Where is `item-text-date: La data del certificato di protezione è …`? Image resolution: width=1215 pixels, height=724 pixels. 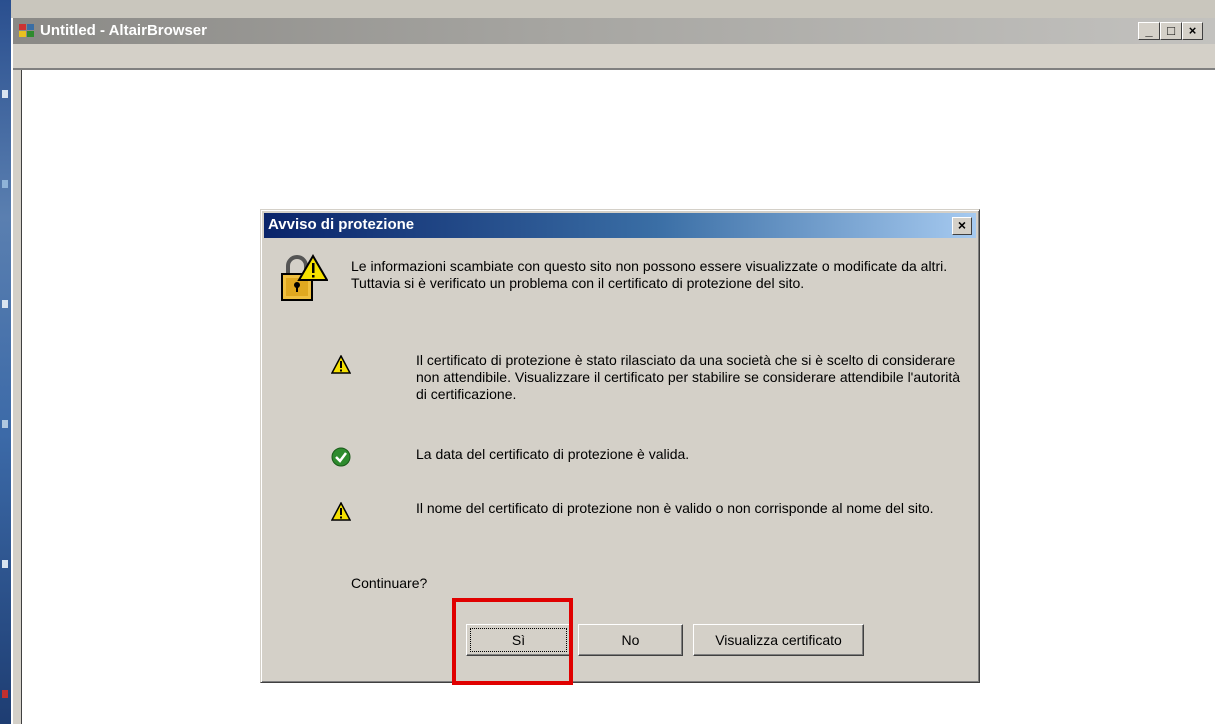
item-text-date: La data del certificato di protezione è … is located at coordinates (553, 454).